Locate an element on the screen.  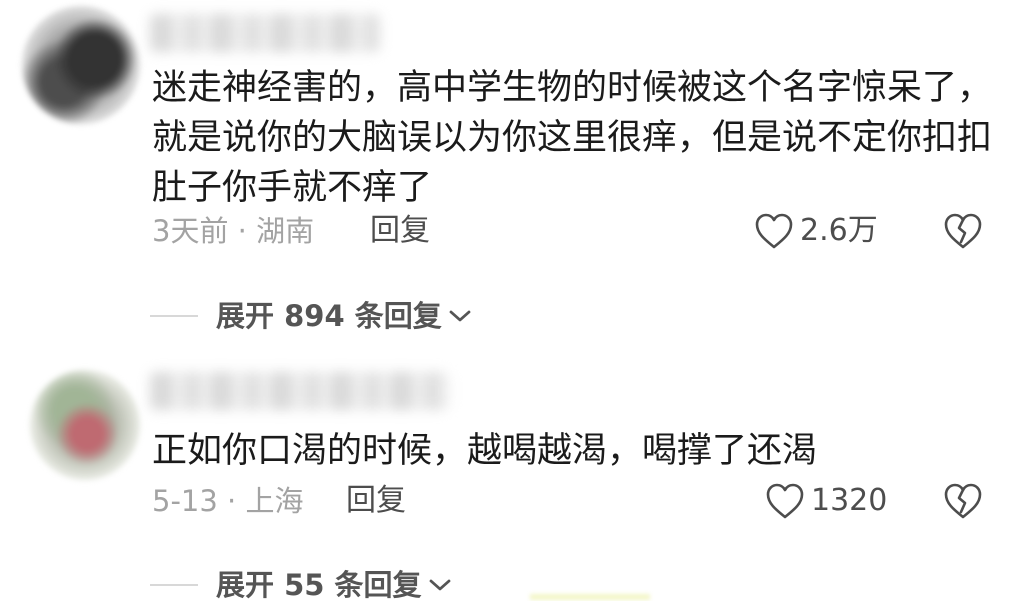
like-button: 2.6万 is located at coordinates (816, 231).